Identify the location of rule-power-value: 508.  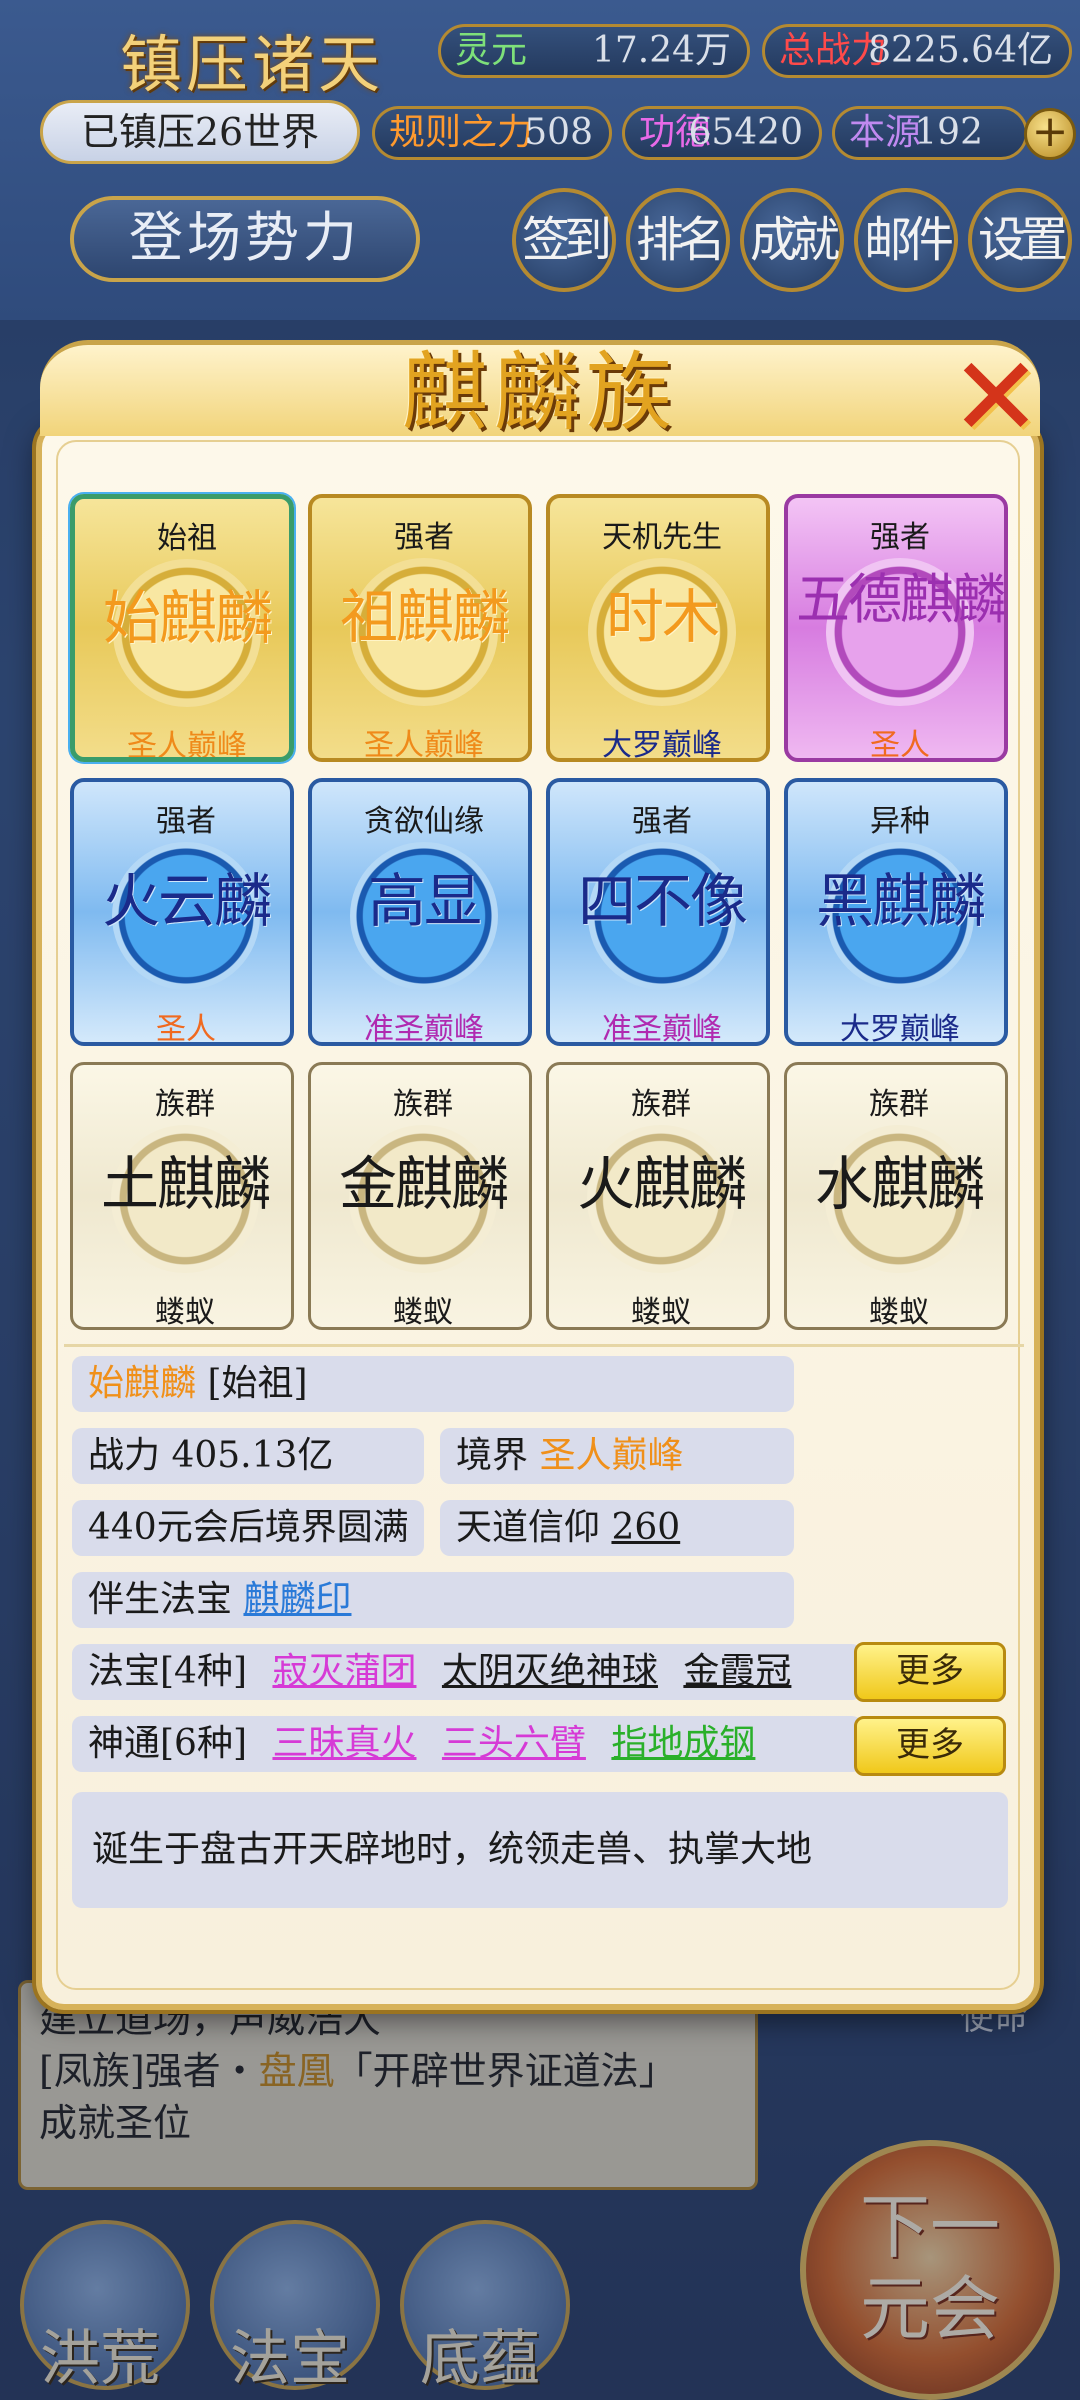
(558, 132).